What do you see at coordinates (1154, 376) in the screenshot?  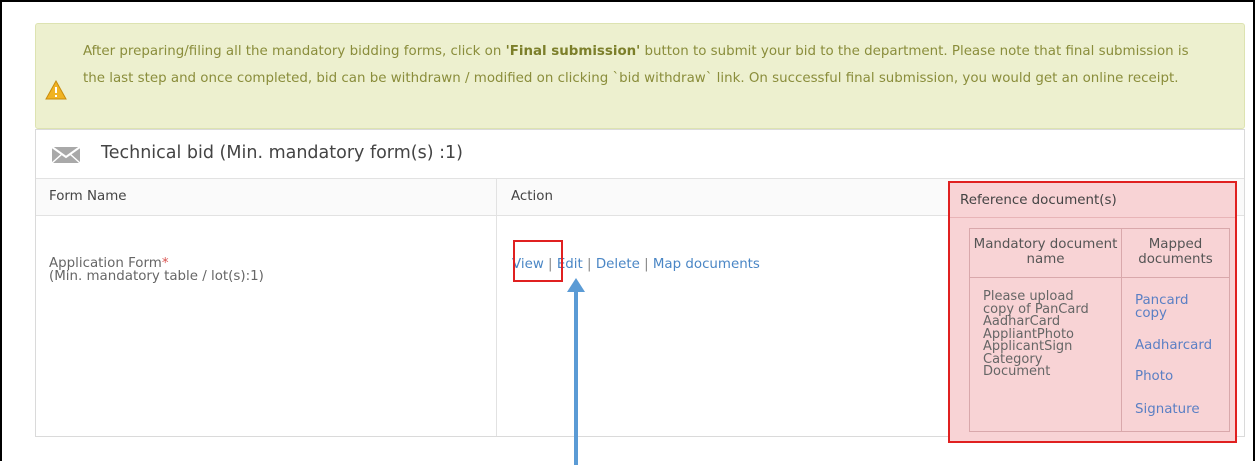 I see `mapped-doc-photo: Photo` at bounding box center [1154, 376].